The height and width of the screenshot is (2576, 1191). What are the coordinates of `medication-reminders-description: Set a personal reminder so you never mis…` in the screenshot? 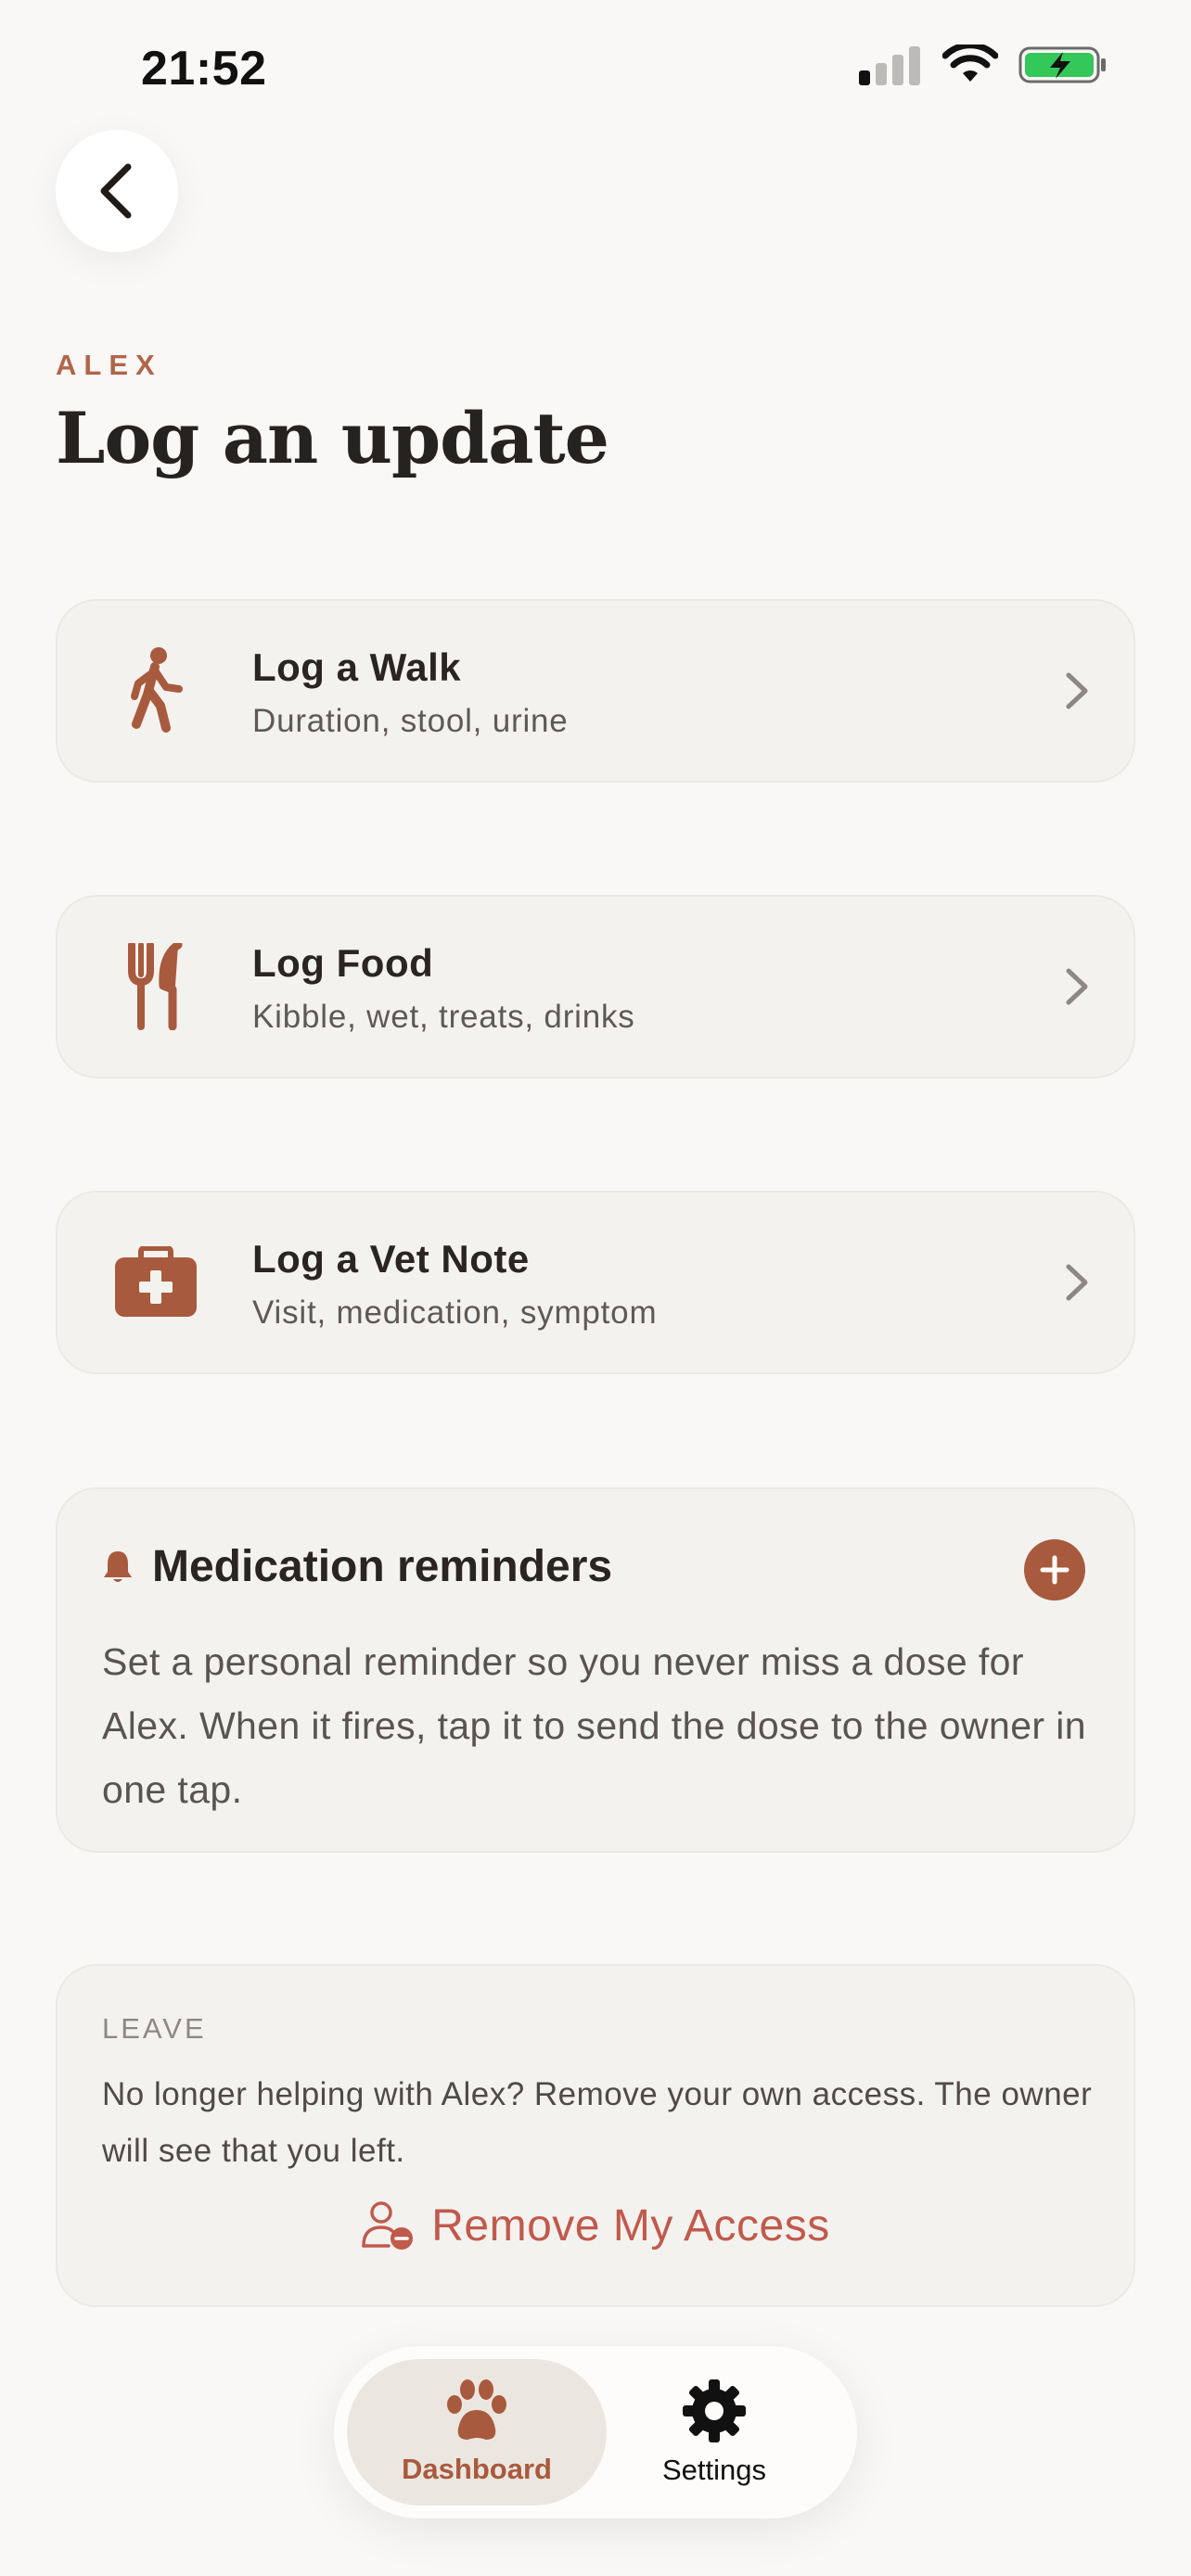 It's located at (594, 1726).